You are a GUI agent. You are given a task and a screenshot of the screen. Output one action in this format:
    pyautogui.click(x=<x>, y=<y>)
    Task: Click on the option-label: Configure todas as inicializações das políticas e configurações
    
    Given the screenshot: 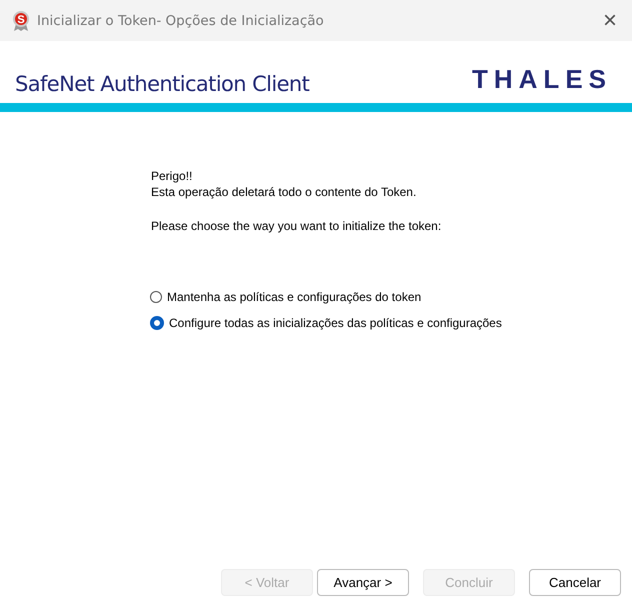 What is the action you would take?
    pyautogui.click(x=335, y=323)
    